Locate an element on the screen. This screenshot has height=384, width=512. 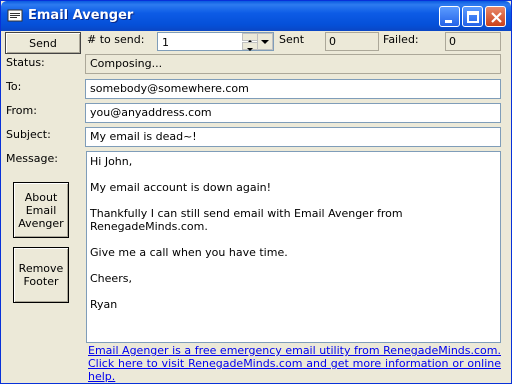
dropdown-button is located at coordinates (265, 41).